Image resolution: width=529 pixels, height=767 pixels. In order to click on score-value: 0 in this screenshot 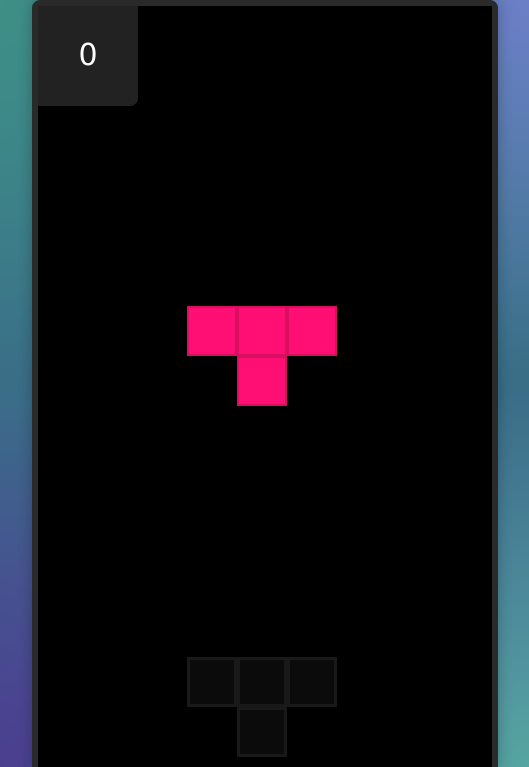, I will do `click(88, 55)`.